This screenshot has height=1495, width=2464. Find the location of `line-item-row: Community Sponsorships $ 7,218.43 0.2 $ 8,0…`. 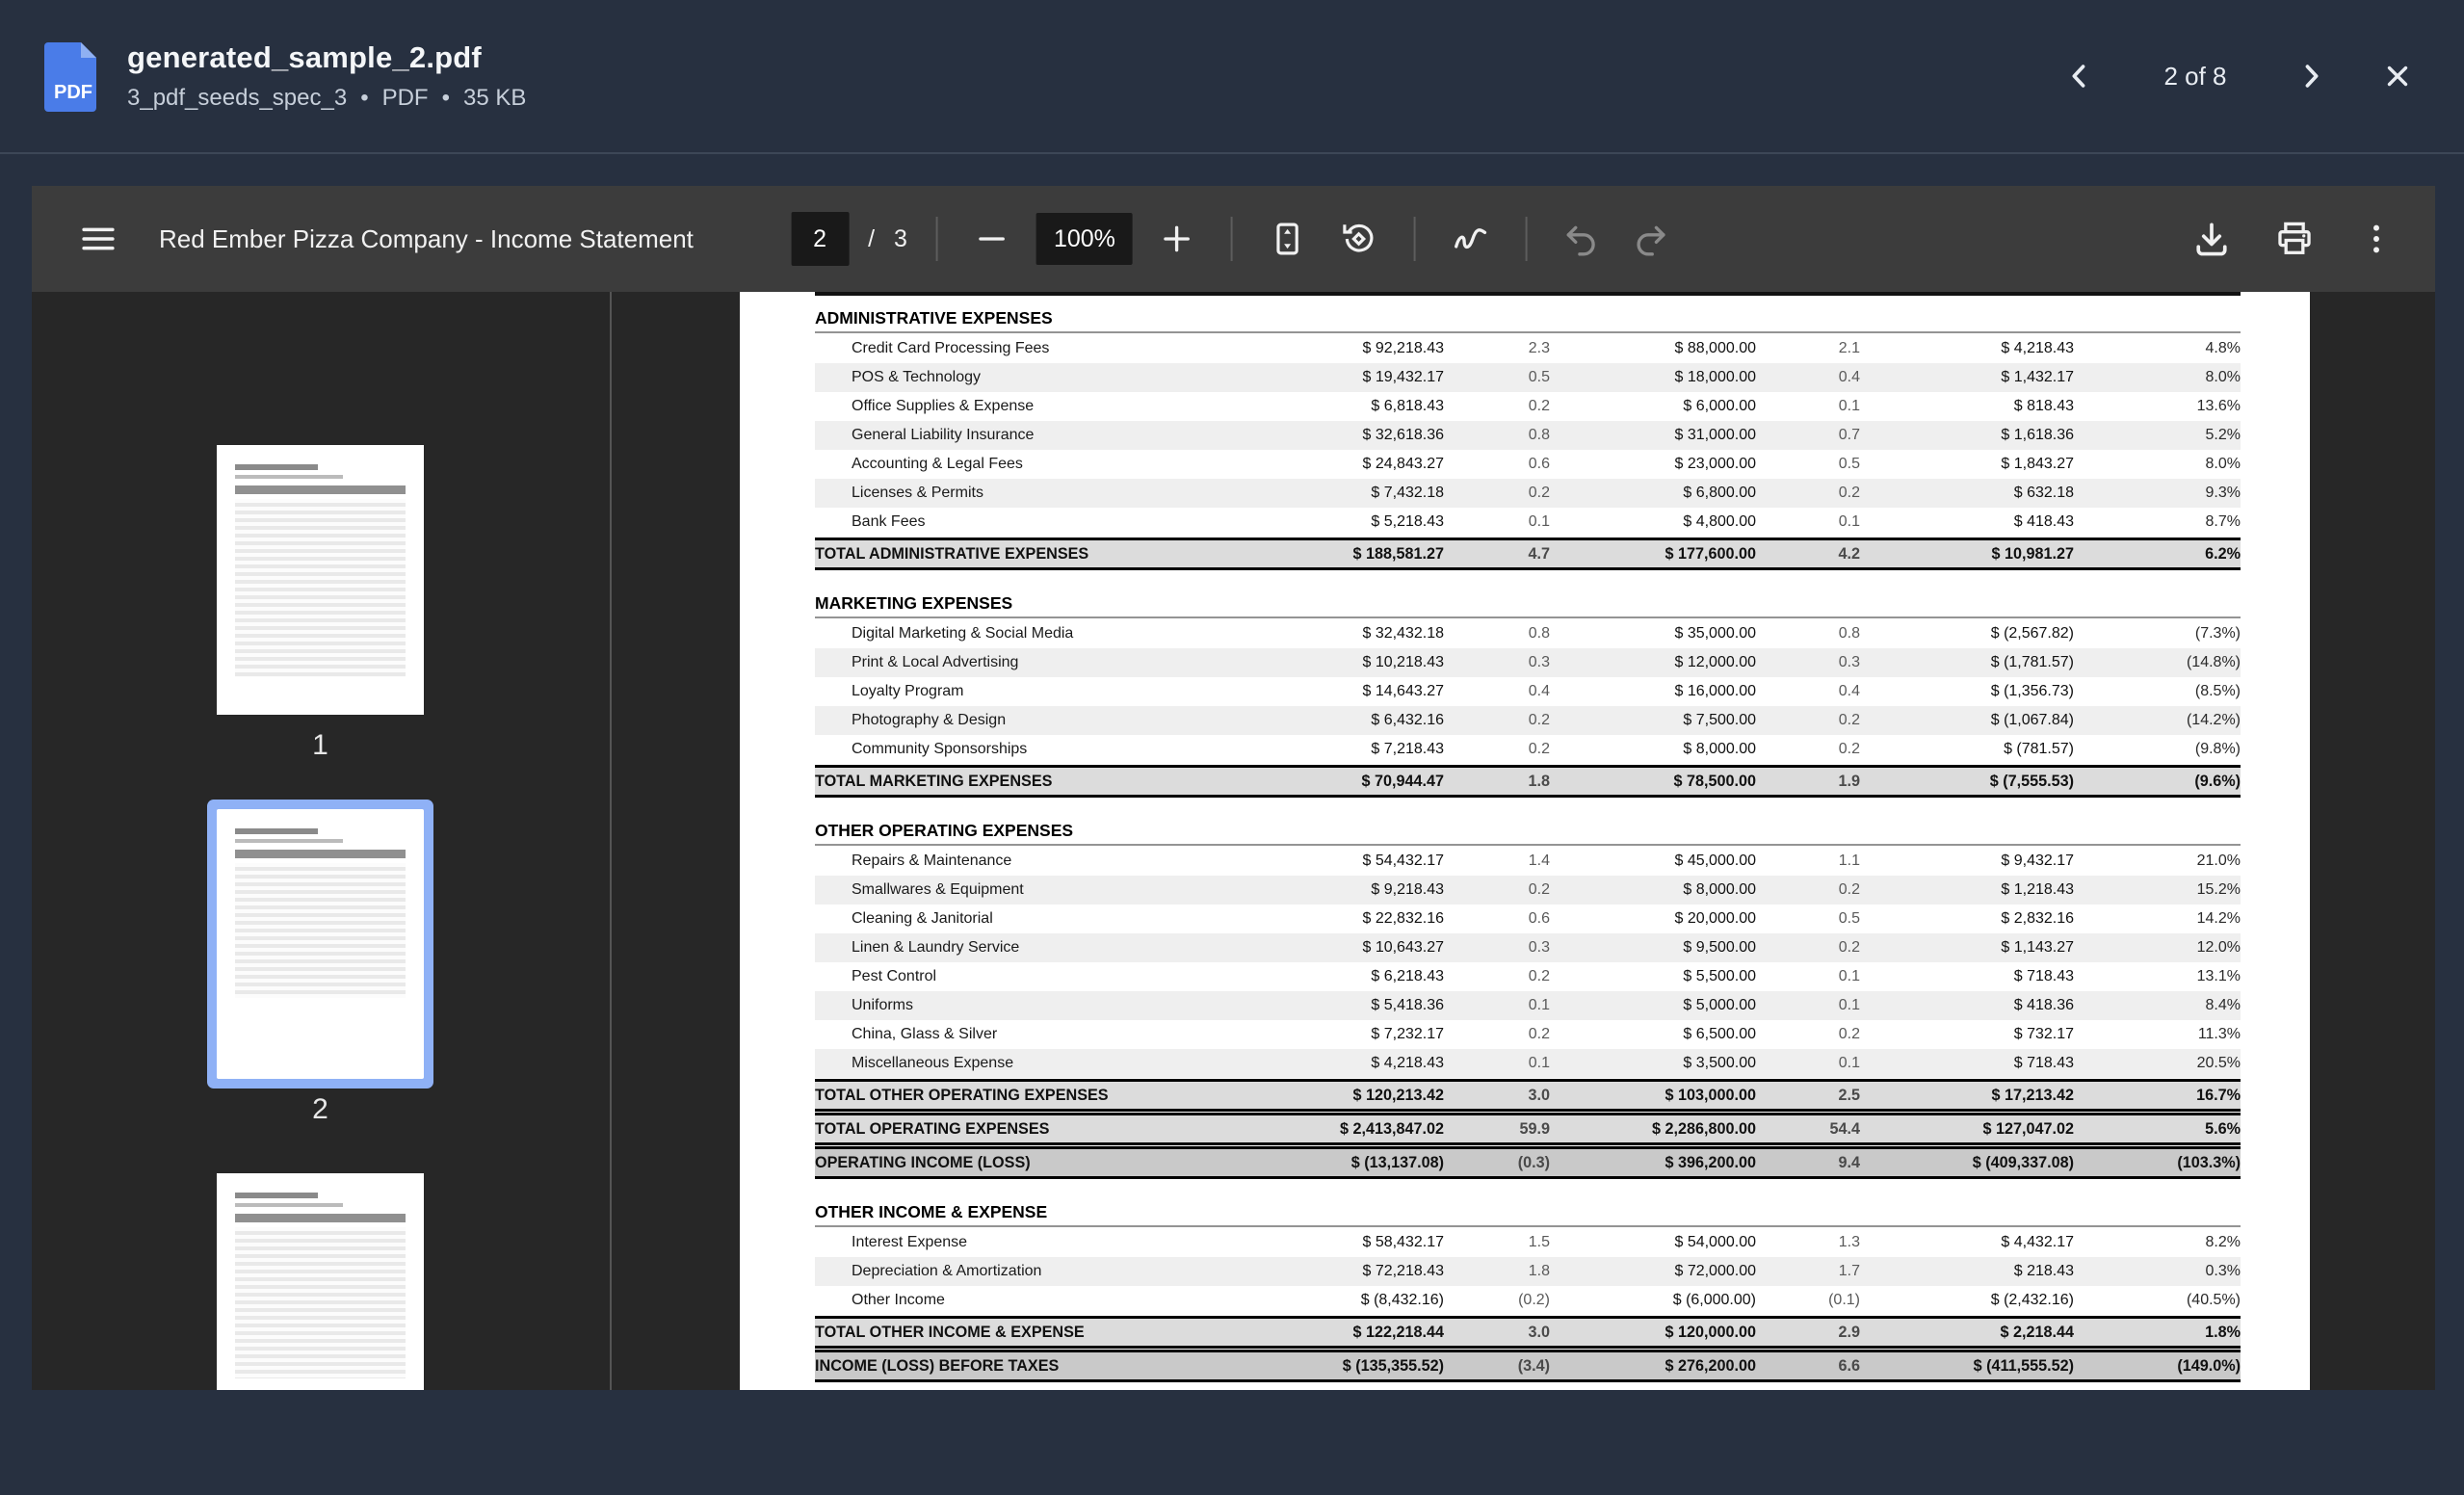

line-item-row: Community Sponsorships $ 7,218.43 0.2 $ 8,0… is located at coordinates (1546, 749).